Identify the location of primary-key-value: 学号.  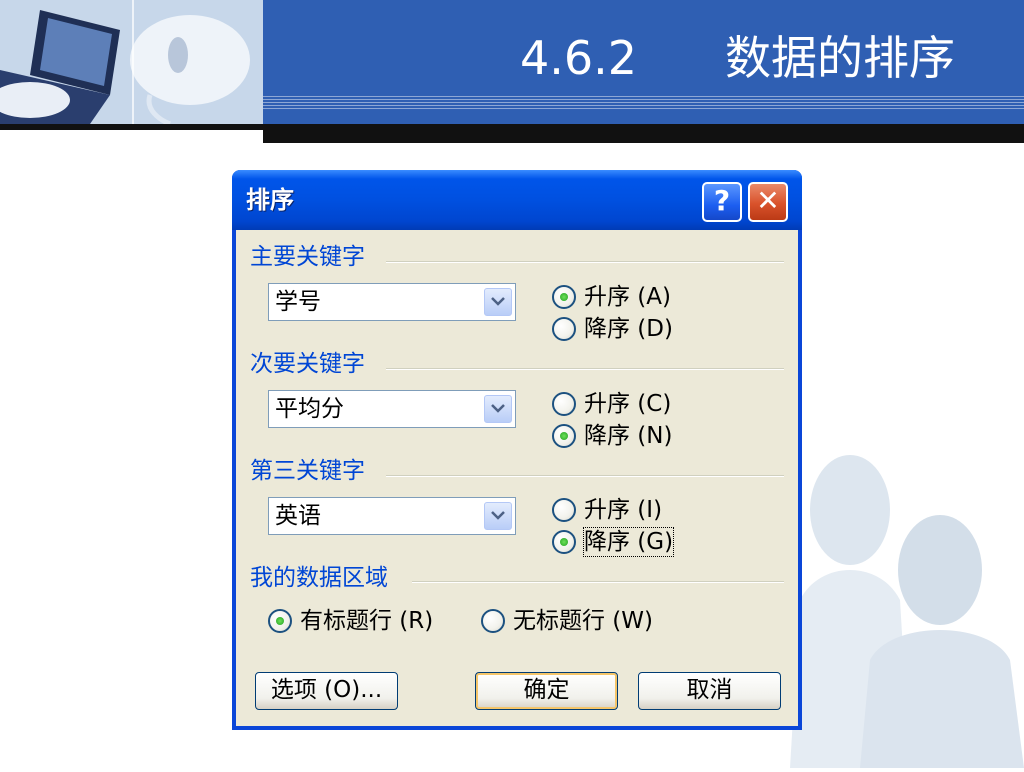
(298, 302).